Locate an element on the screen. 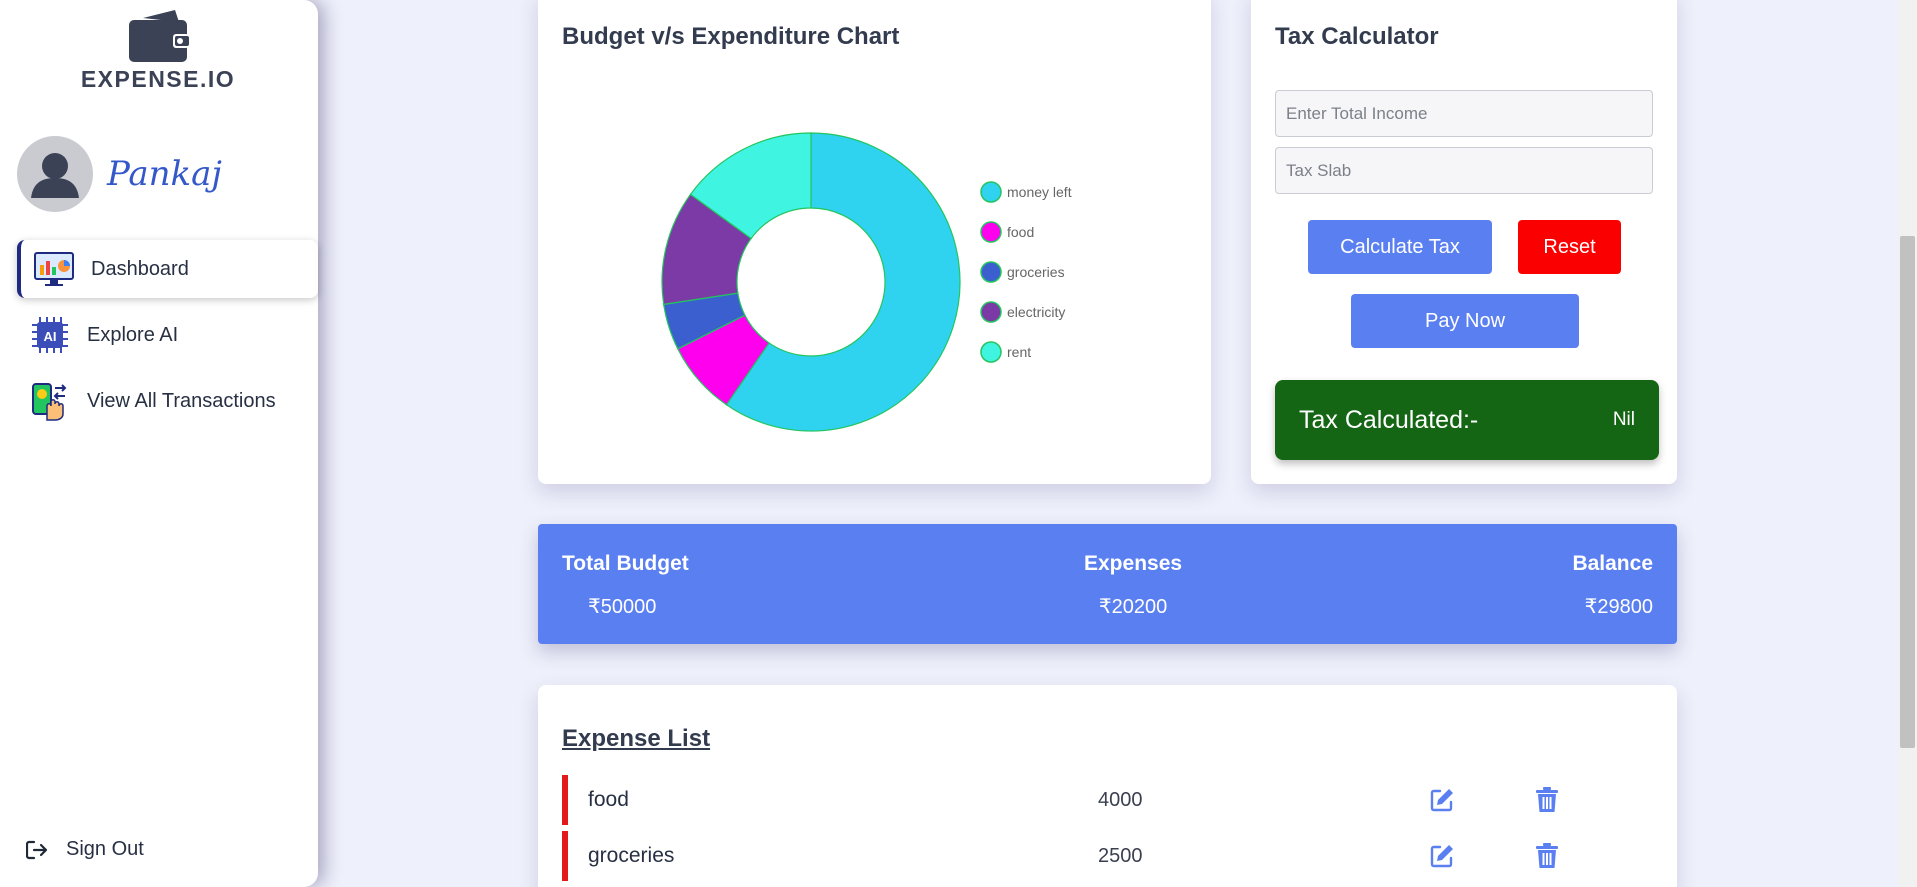  expenses: Expenses ₹20200 is located at coordinates (1133, 585).